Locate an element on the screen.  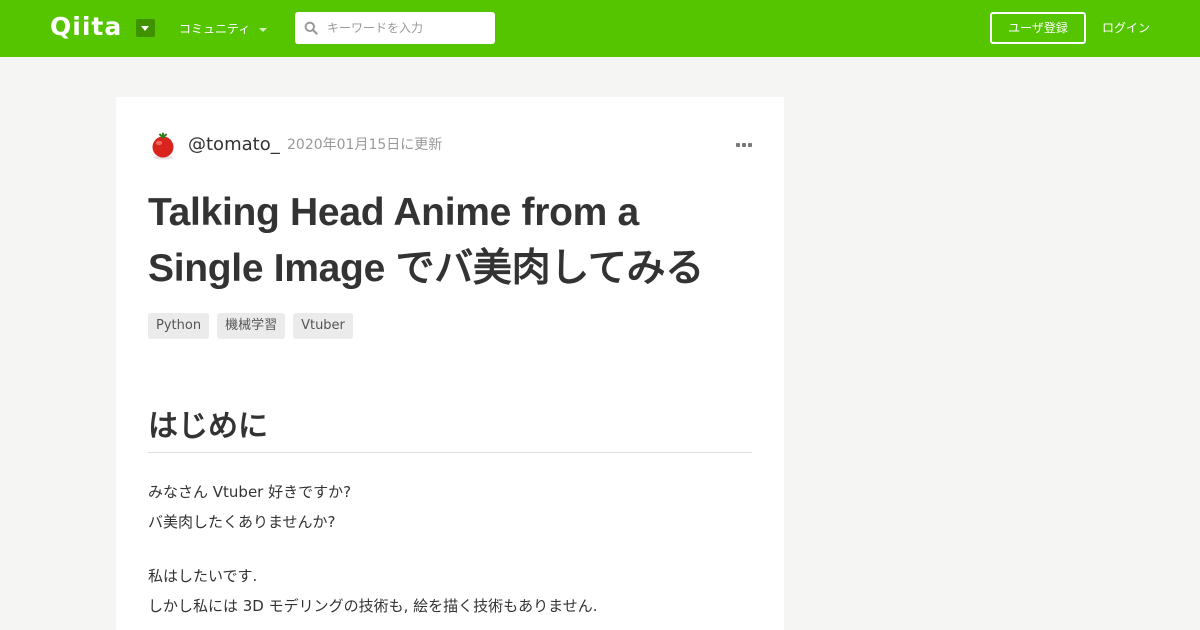
paragraph-line: バ美肉したくありませんか? is located at coordinates (242, 522).